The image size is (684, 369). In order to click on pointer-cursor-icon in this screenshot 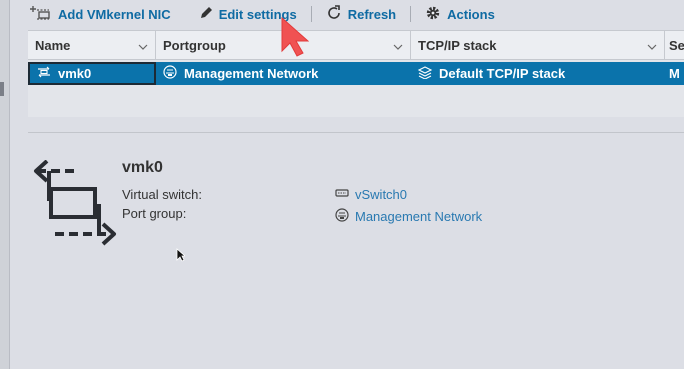, I will do `click(295, 38)`.